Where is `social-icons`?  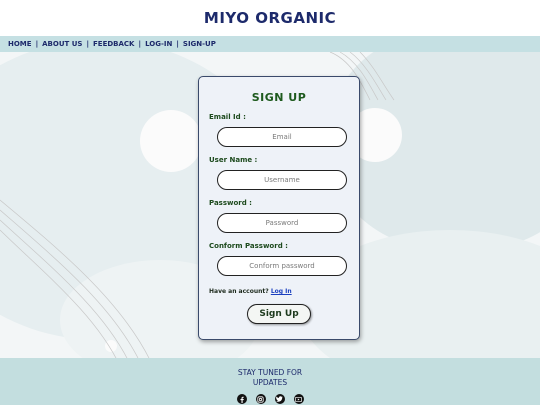
social-icons is located at coordinates (270, 399).